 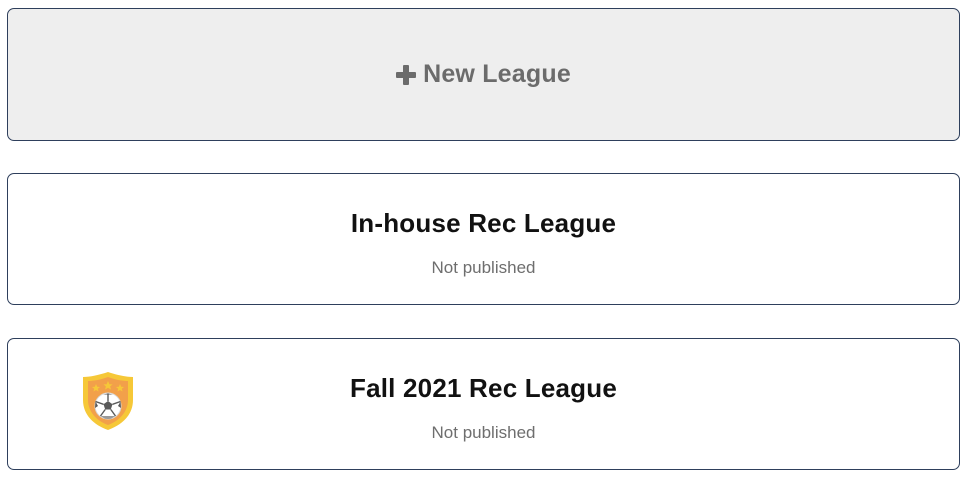 I want to click on plus-icon, so click(x=406, y=74).